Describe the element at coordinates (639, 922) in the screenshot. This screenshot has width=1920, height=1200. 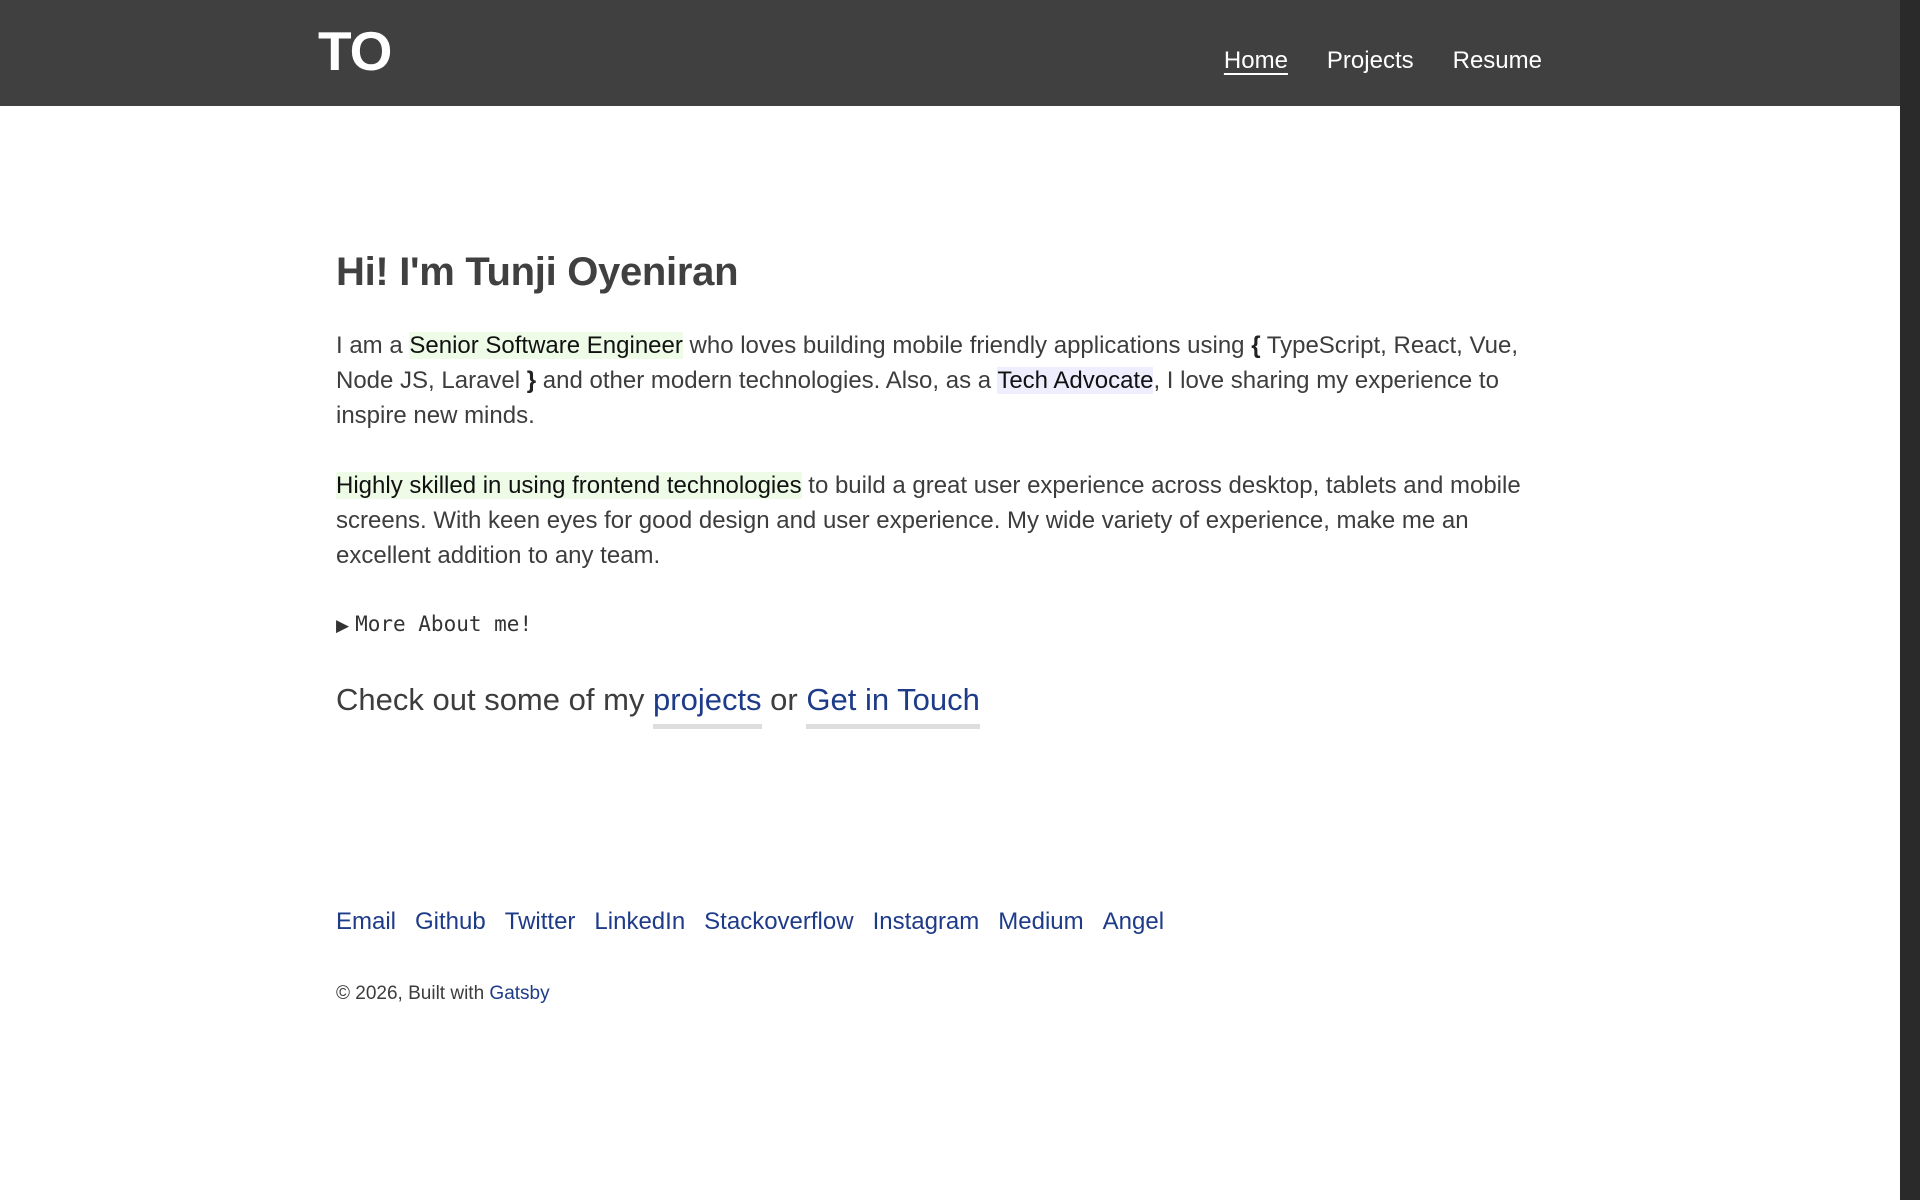
I see `social-link-linkedin: LinkedIn` at that location.